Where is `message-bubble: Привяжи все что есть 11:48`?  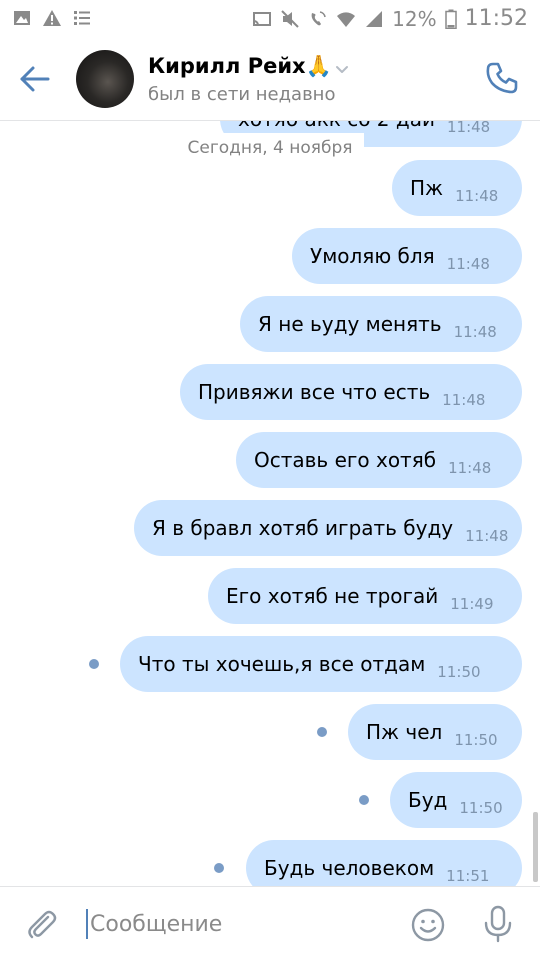
message-bubble: Привяжи все что есть 11:48 is located at coordinates (351, 392).